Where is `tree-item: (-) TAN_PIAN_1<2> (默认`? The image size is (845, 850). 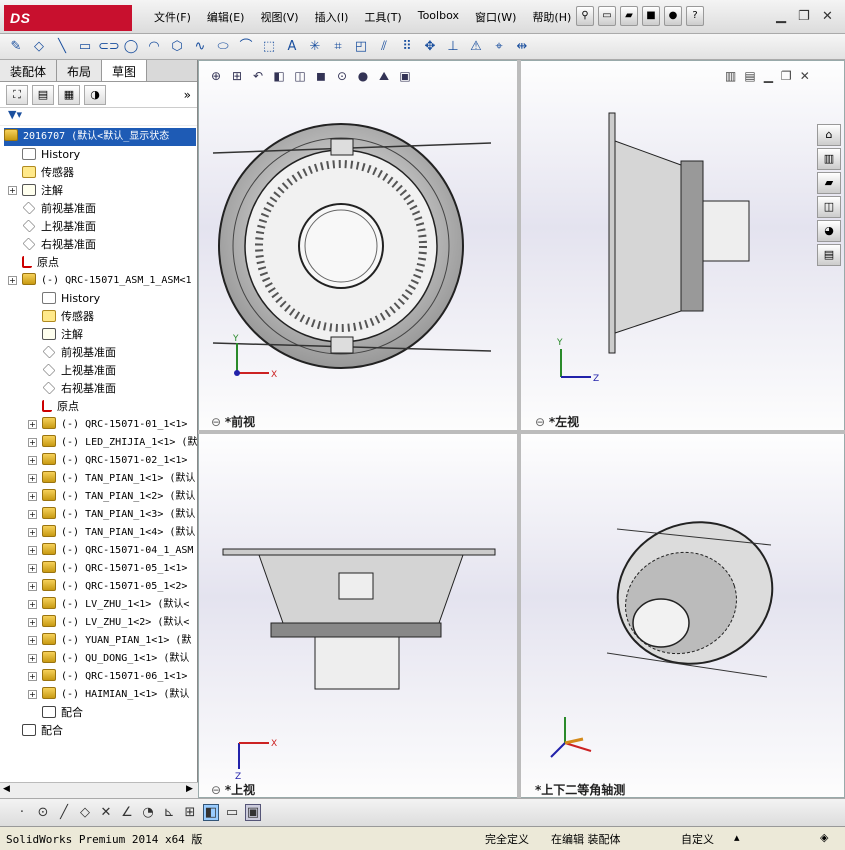
tree-item: (-) TAN_PIAN_1<2> (默认 is located at coordinates (120, 497).